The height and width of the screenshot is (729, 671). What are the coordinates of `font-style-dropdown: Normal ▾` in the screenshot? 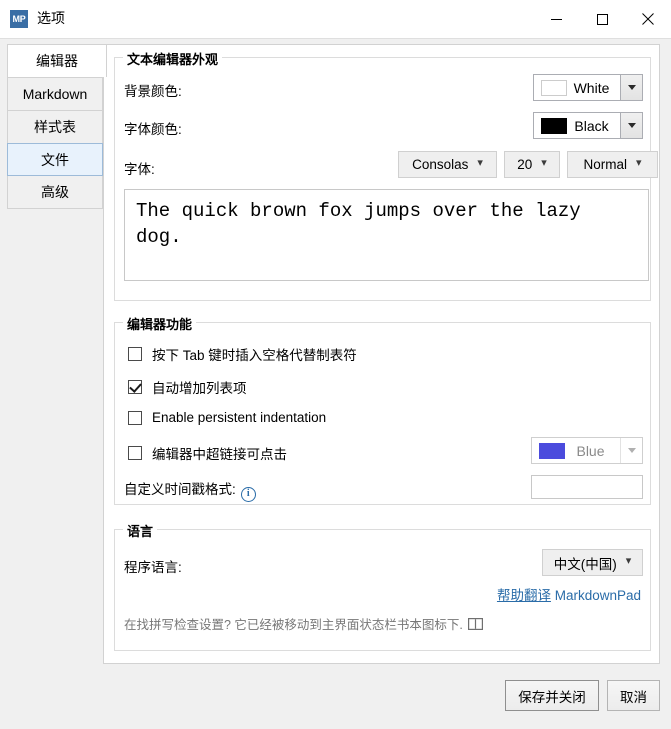 It's located at (612, 164).